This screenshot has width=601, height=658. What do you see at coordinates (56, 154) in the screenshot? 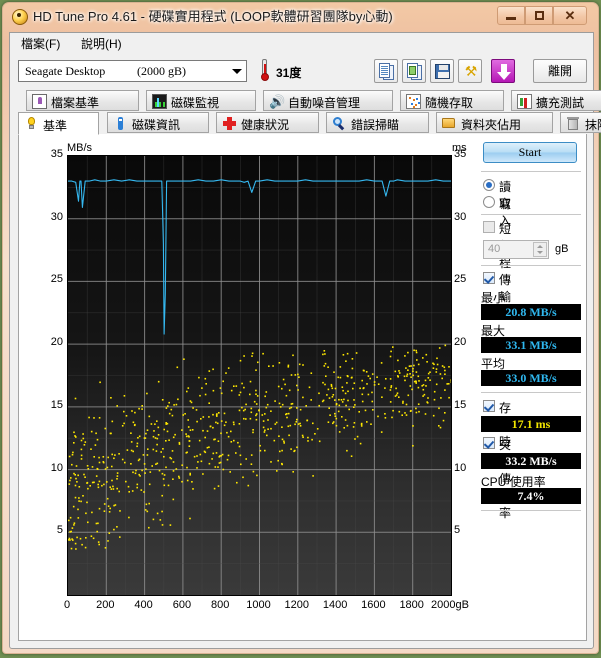
I see `y-tick-left: 35` at bounding box center [56, 154].